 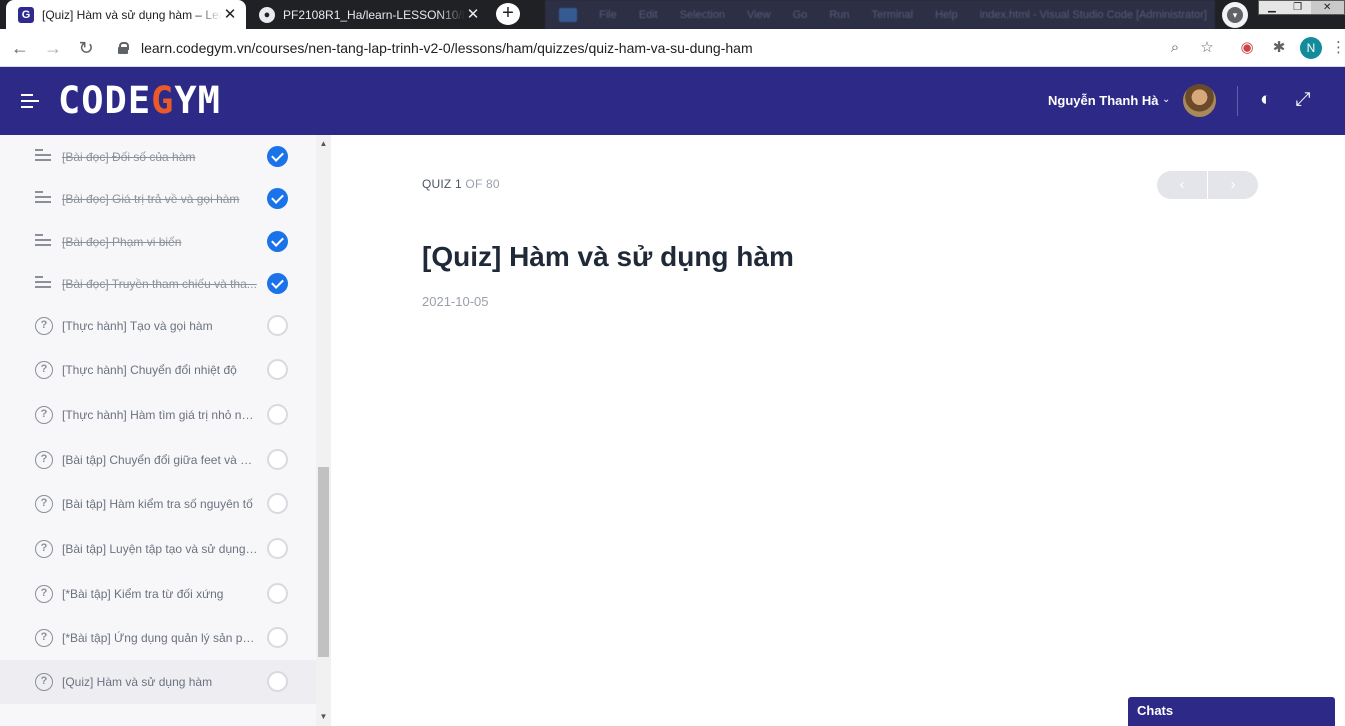 I want to click on browser-menu-icon: ⋮, so click(x=1338, y=48).